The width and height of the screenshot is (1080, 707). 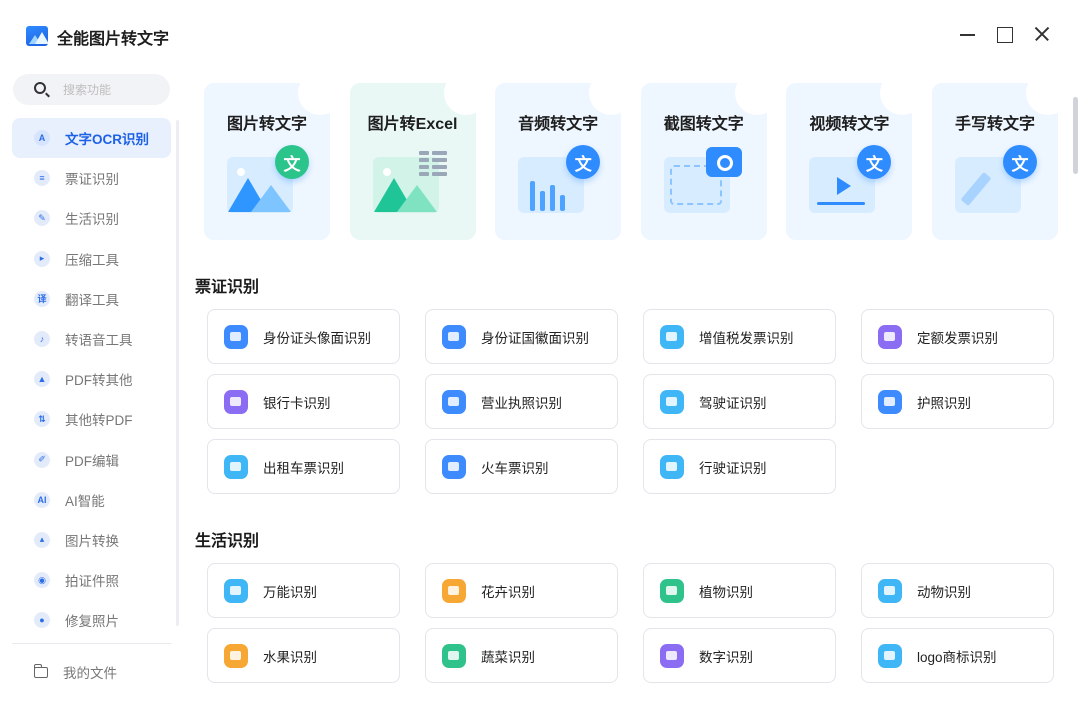 I want to click on feature-item-0-6: 驾驶证识别, so click(x=739, y=401).